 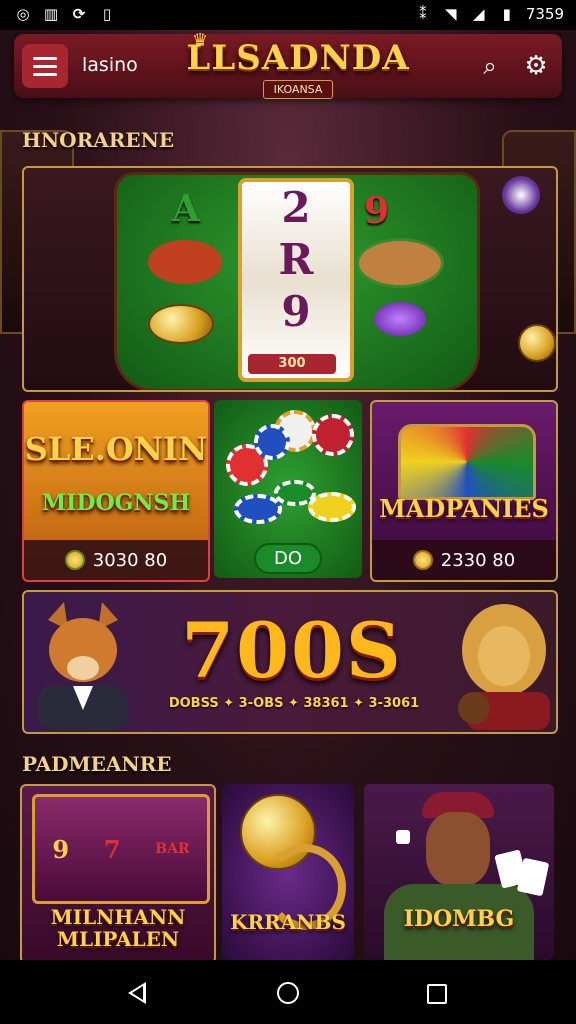 What do you see at coordinates (288, 872) in the screenshot?
I see `game-card-krranbs: KRRANBS` at bounding box center [288, 872].